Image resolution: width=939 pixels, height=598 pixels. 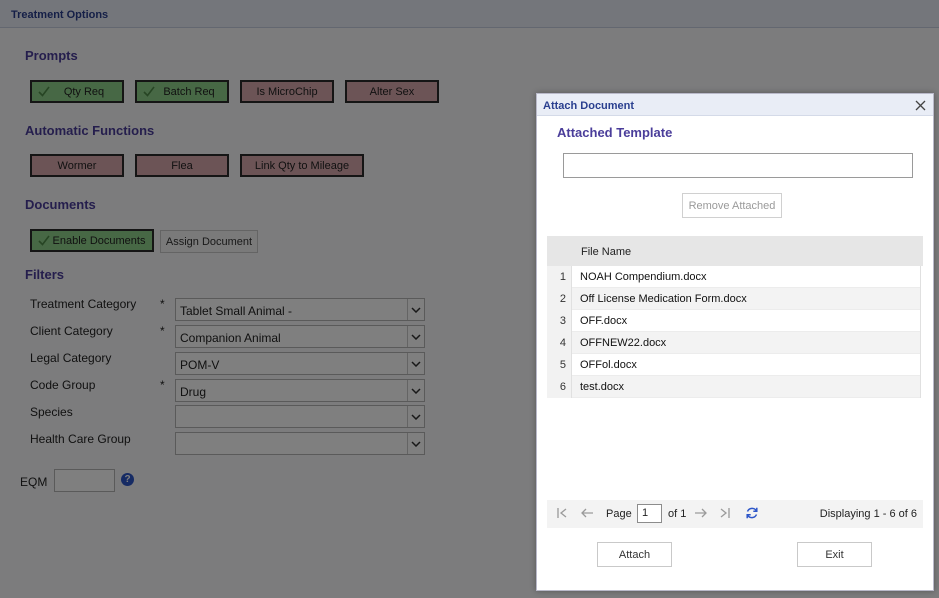 I want to click on table-row: 5 OFFol.docx, so click(x=733, y=365).